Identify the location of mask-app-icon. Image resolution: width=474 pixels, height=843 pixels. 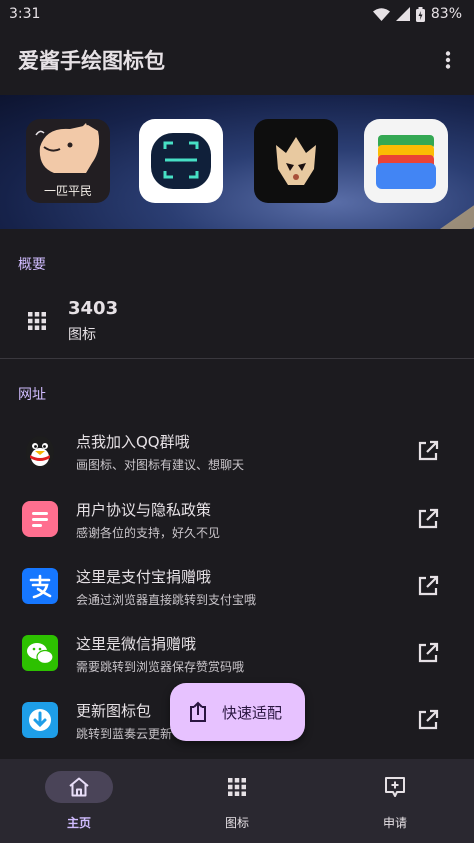
(296, 161).